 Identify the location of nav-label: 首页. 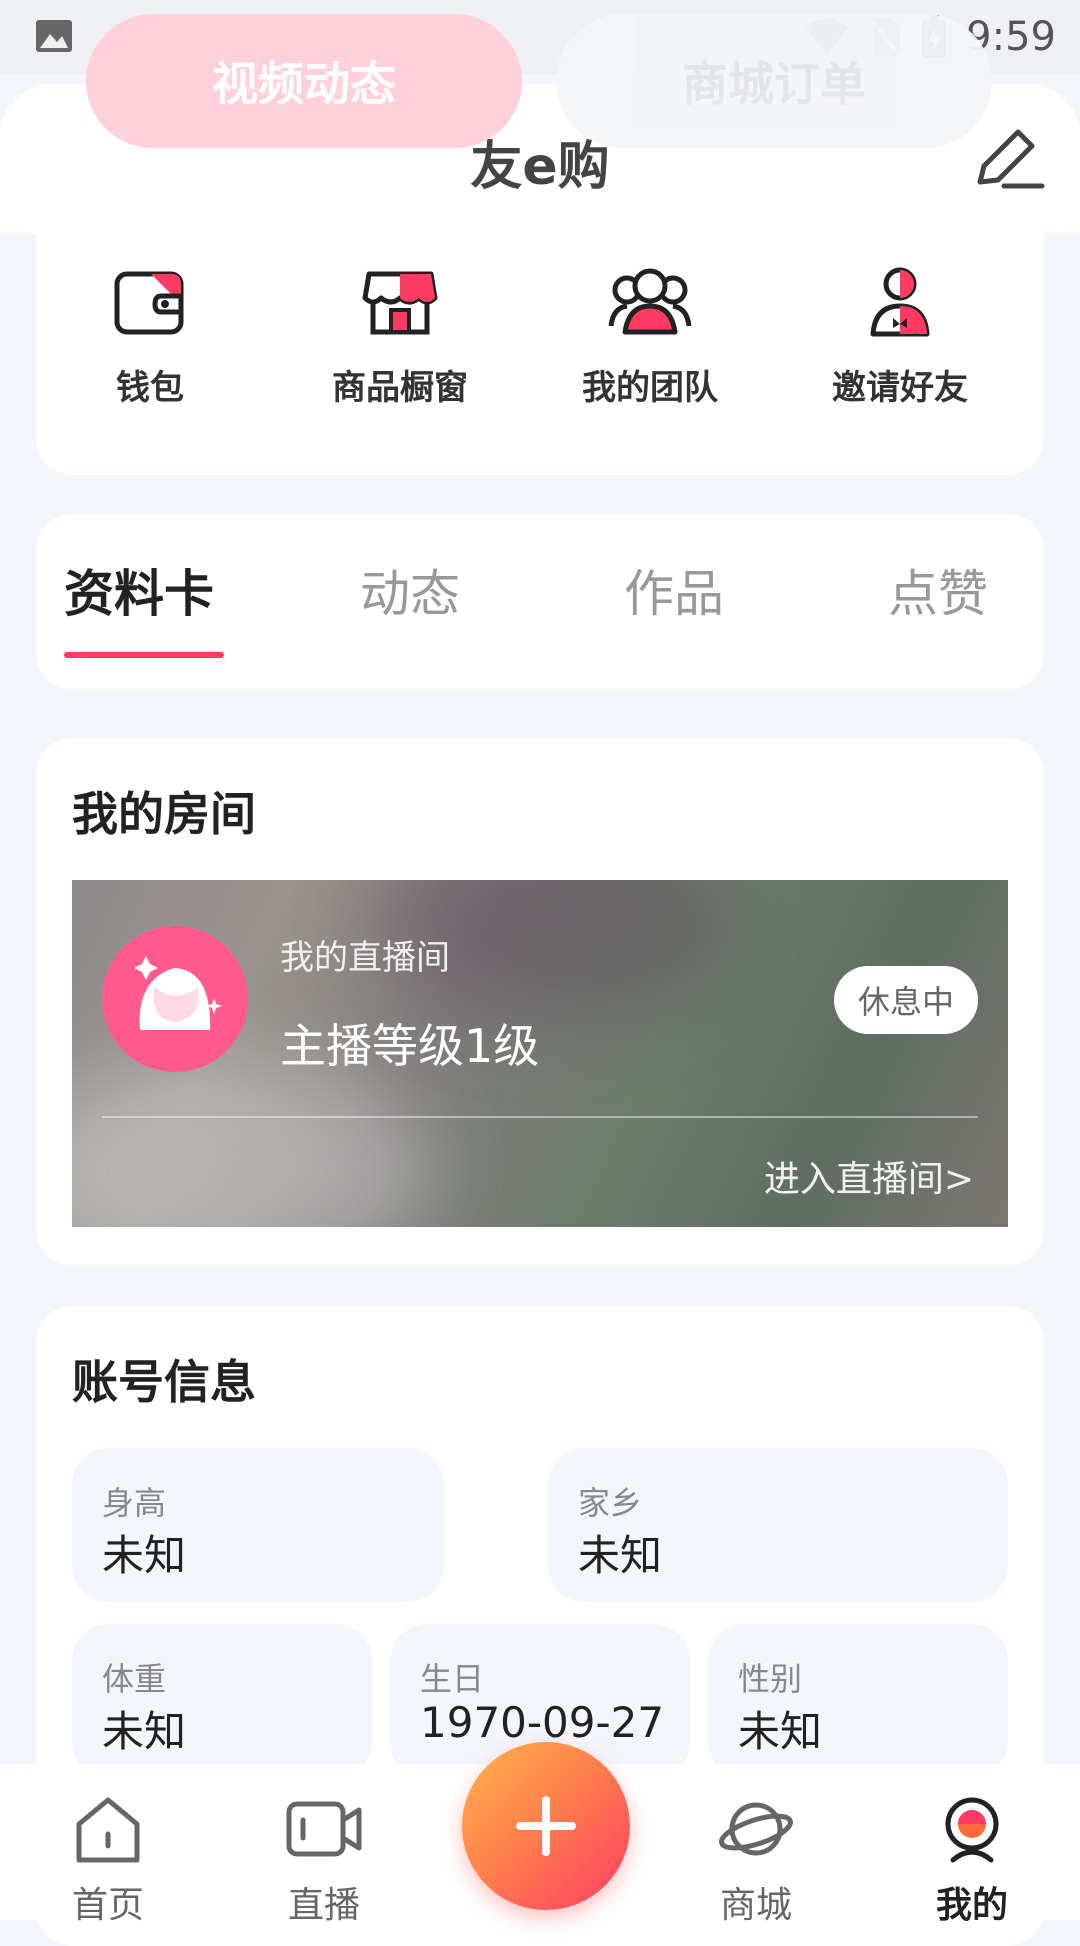
(107, 1905).